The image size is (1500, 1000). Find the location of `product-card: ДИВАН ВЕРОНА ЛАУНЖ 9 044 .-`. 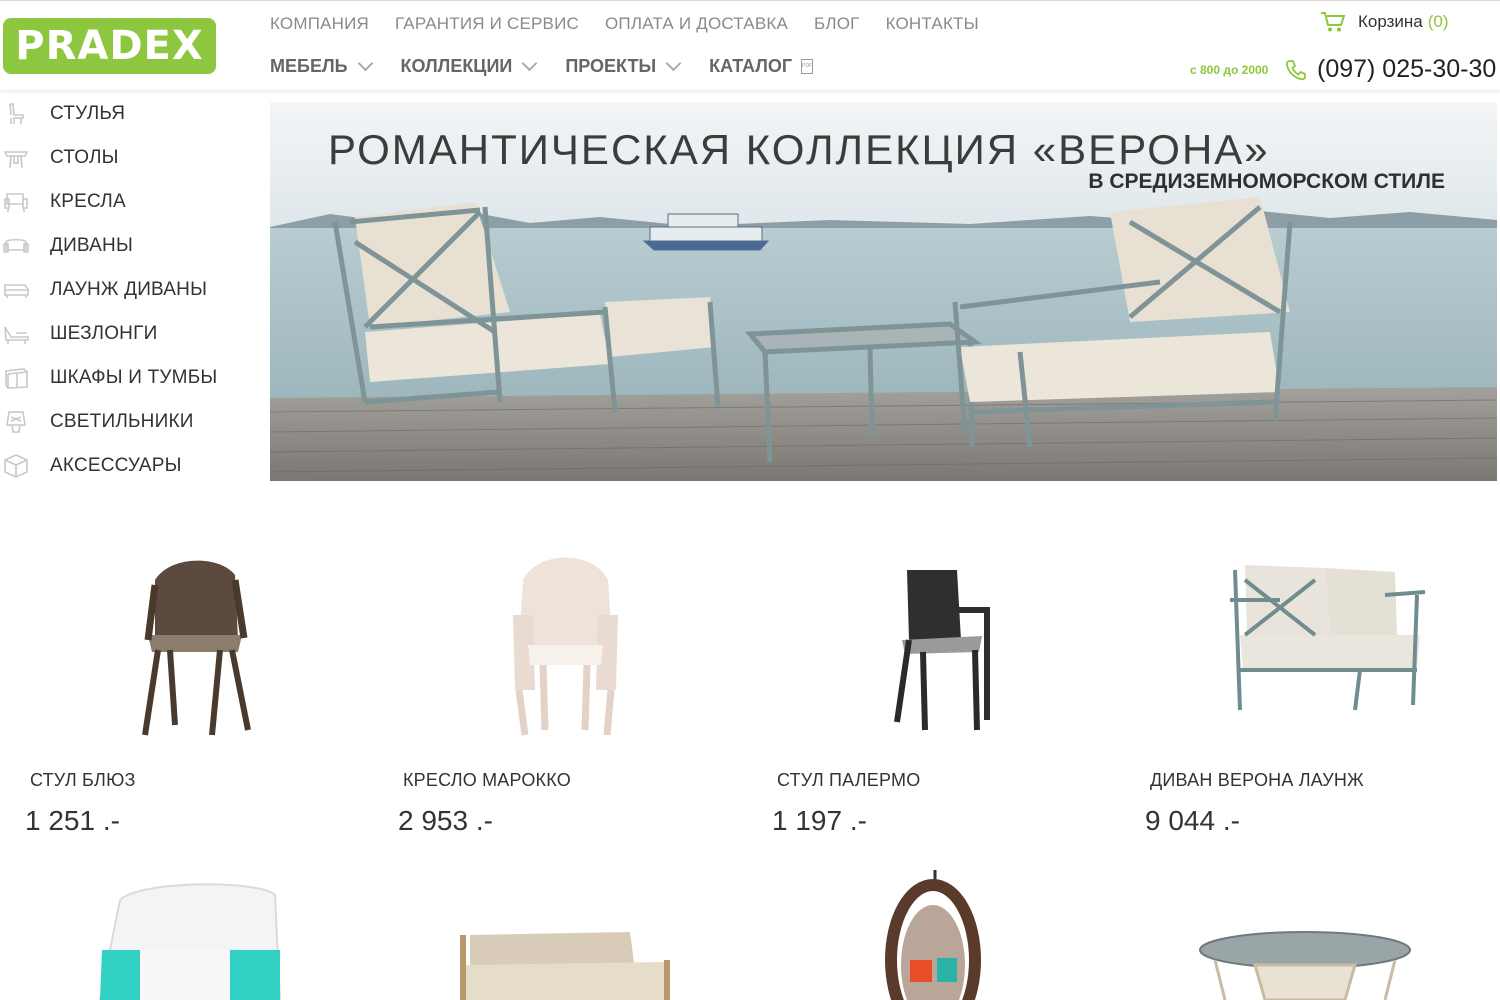

product-card: ДИВАН ВЕРОНА ЛАУНЖ 9 044 .- is located at coordinates (1310, 688).